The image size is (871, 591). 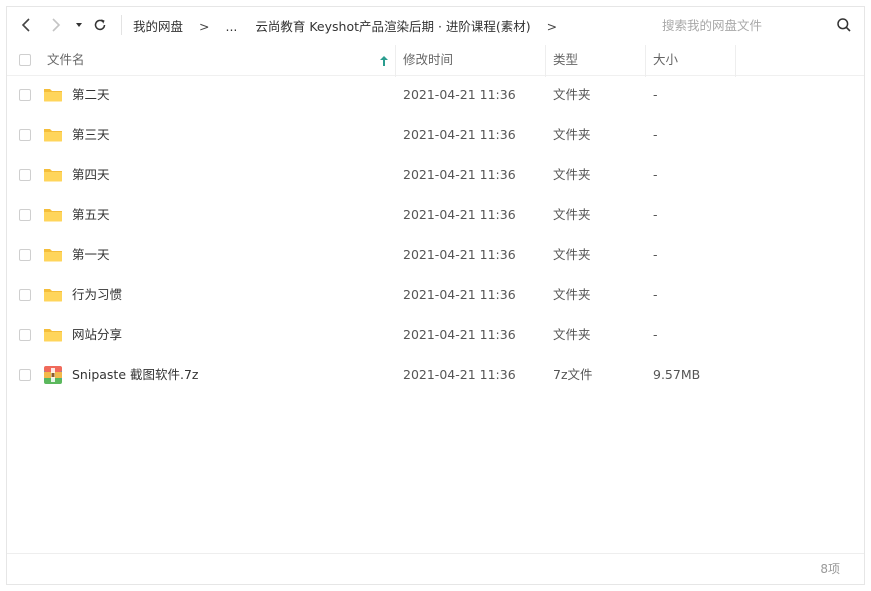 I want to click on column-name: 文件名, so click(x=66, y=60).